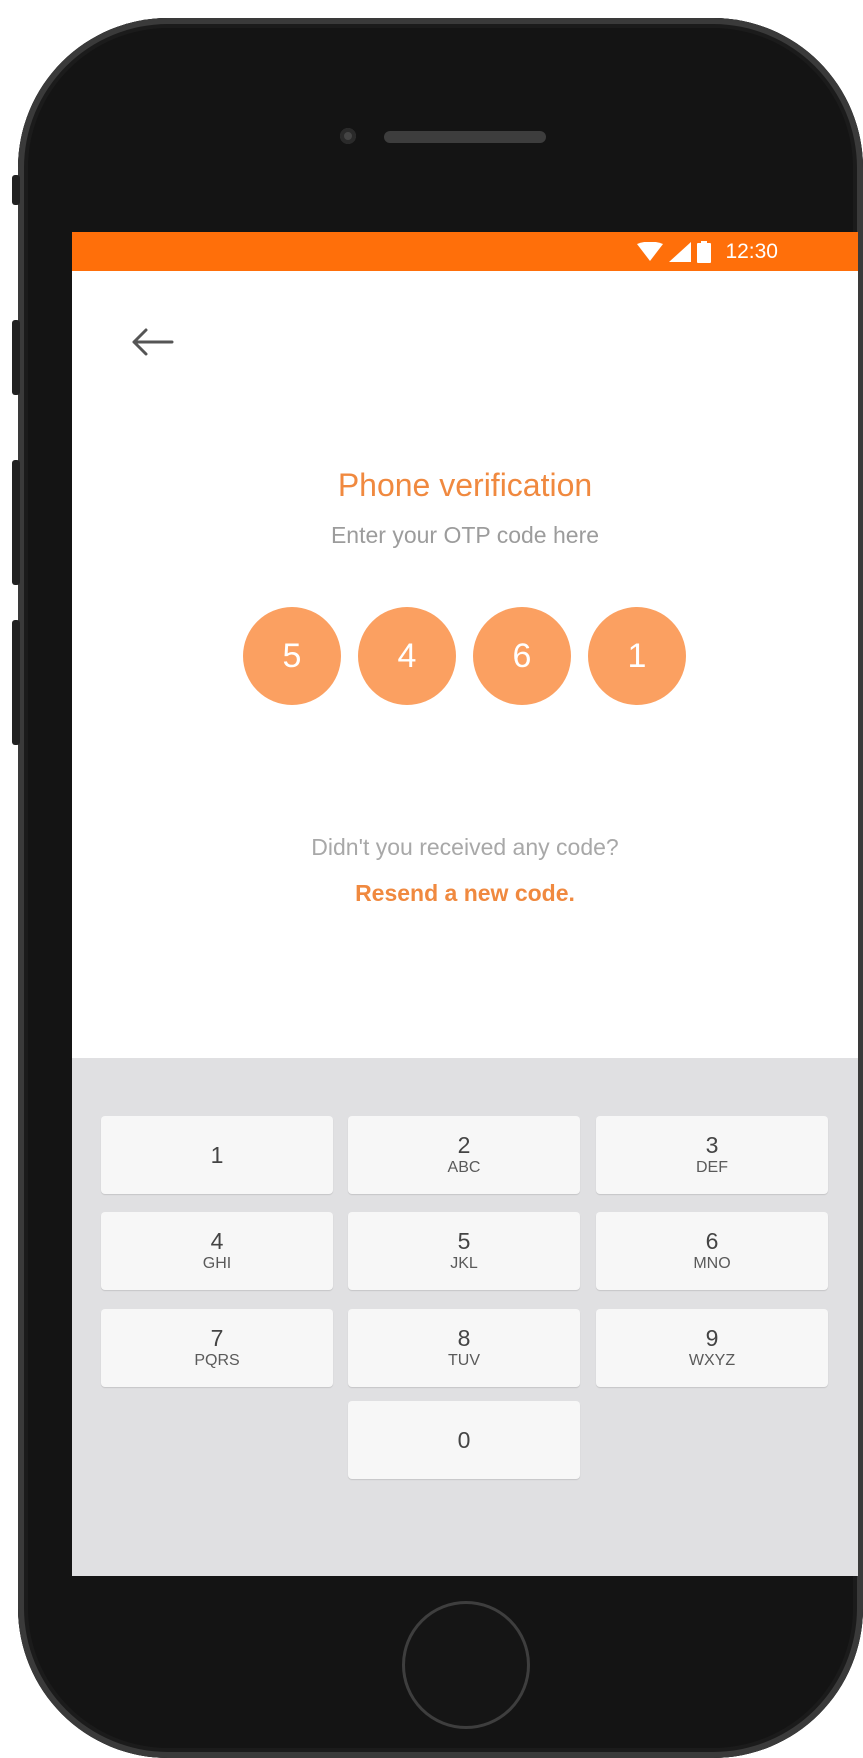  Describe the element at coordinates (217, 1263) in the screenshot. I see `key-letters: GHI` at that location.